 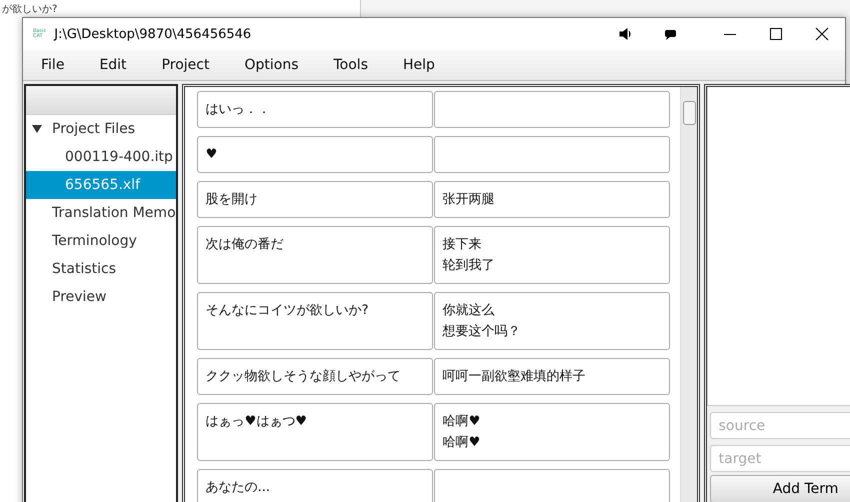 What do you see at coordinates (314, 154) in the screenshot?
I see `source-cell: ♥` at bounding box center [314, 154].